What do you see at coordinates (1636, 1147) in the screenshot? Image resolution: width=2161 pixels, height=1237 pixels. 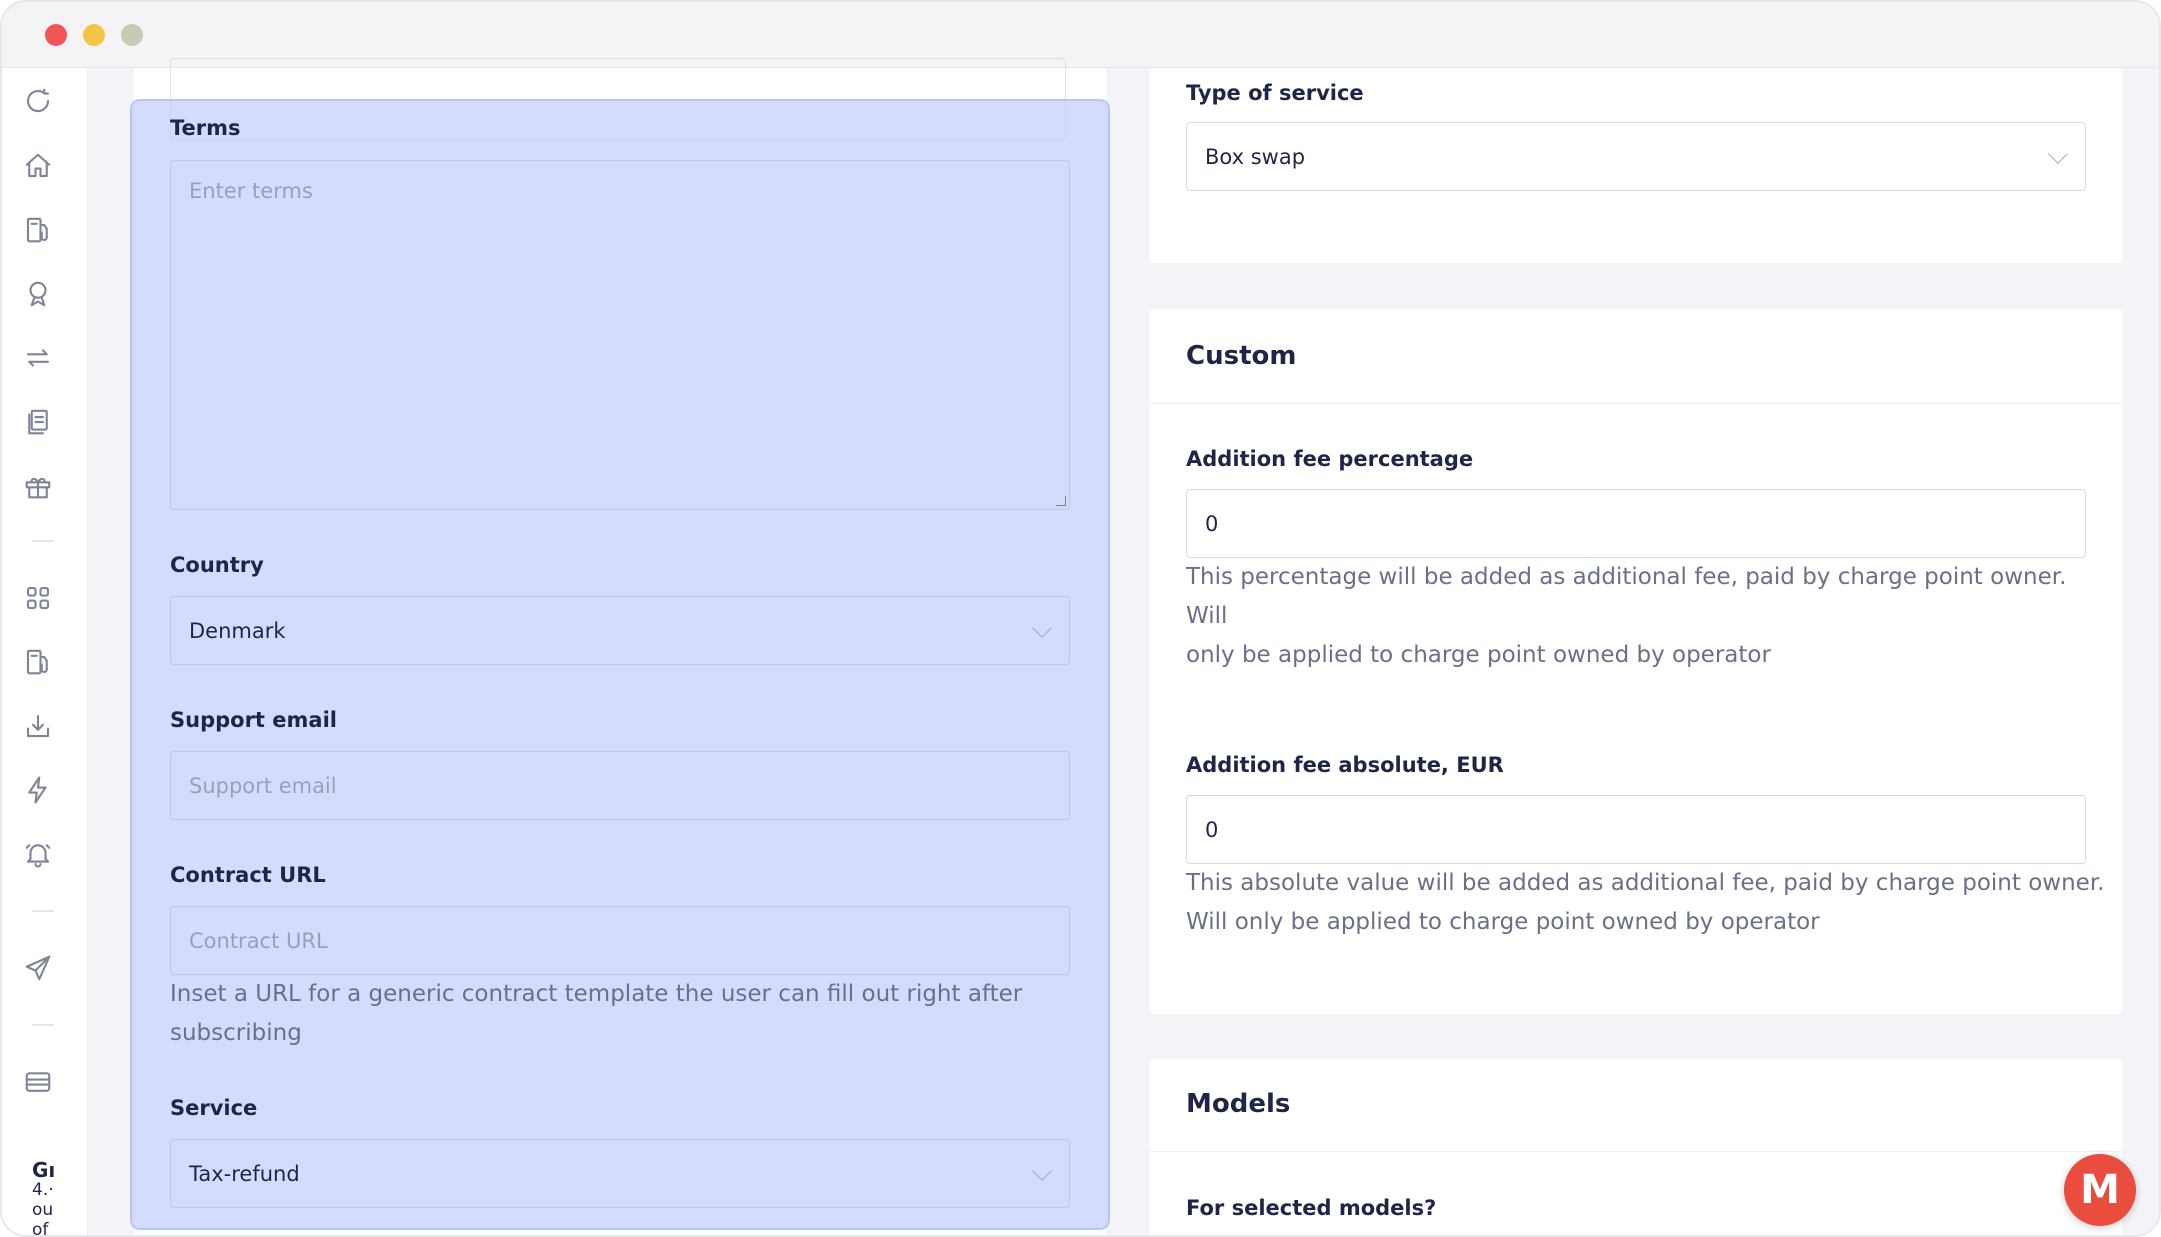 I see `models-card: Models For selected models?` at bounding box center [1636, 1147].